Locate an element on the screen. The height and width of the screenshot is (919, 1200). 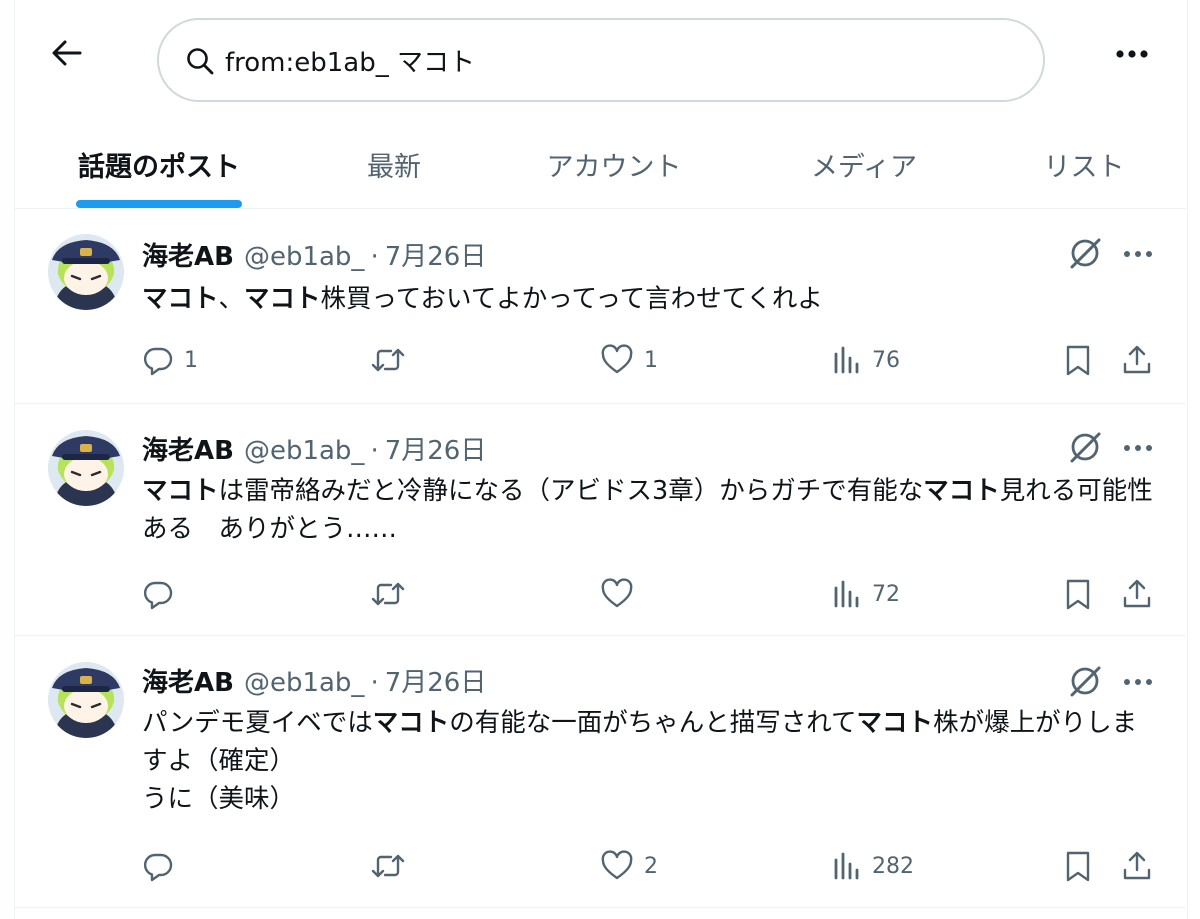
tab-top-posts: 話題のポスト is located at coordinates (159, 164).